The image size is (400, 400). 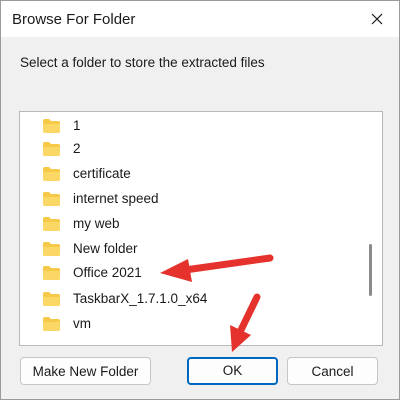 What do you see at coordinates (217, 268) in the screenshot?
I see `annotation-arrow-office-2021` at bounding box center [217, 268].